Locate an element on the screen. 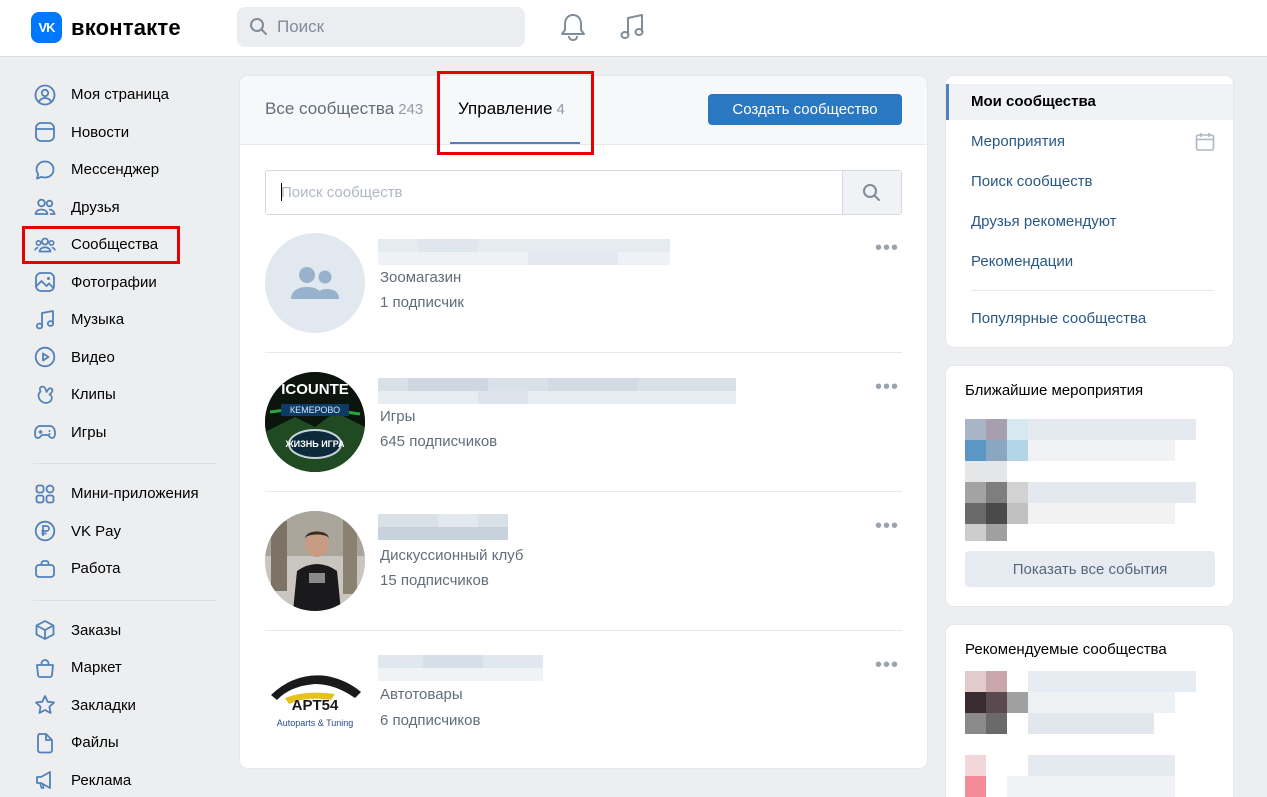  games-logo-city-text: КЕМЕРОВО is located at coordinates (315, 410).